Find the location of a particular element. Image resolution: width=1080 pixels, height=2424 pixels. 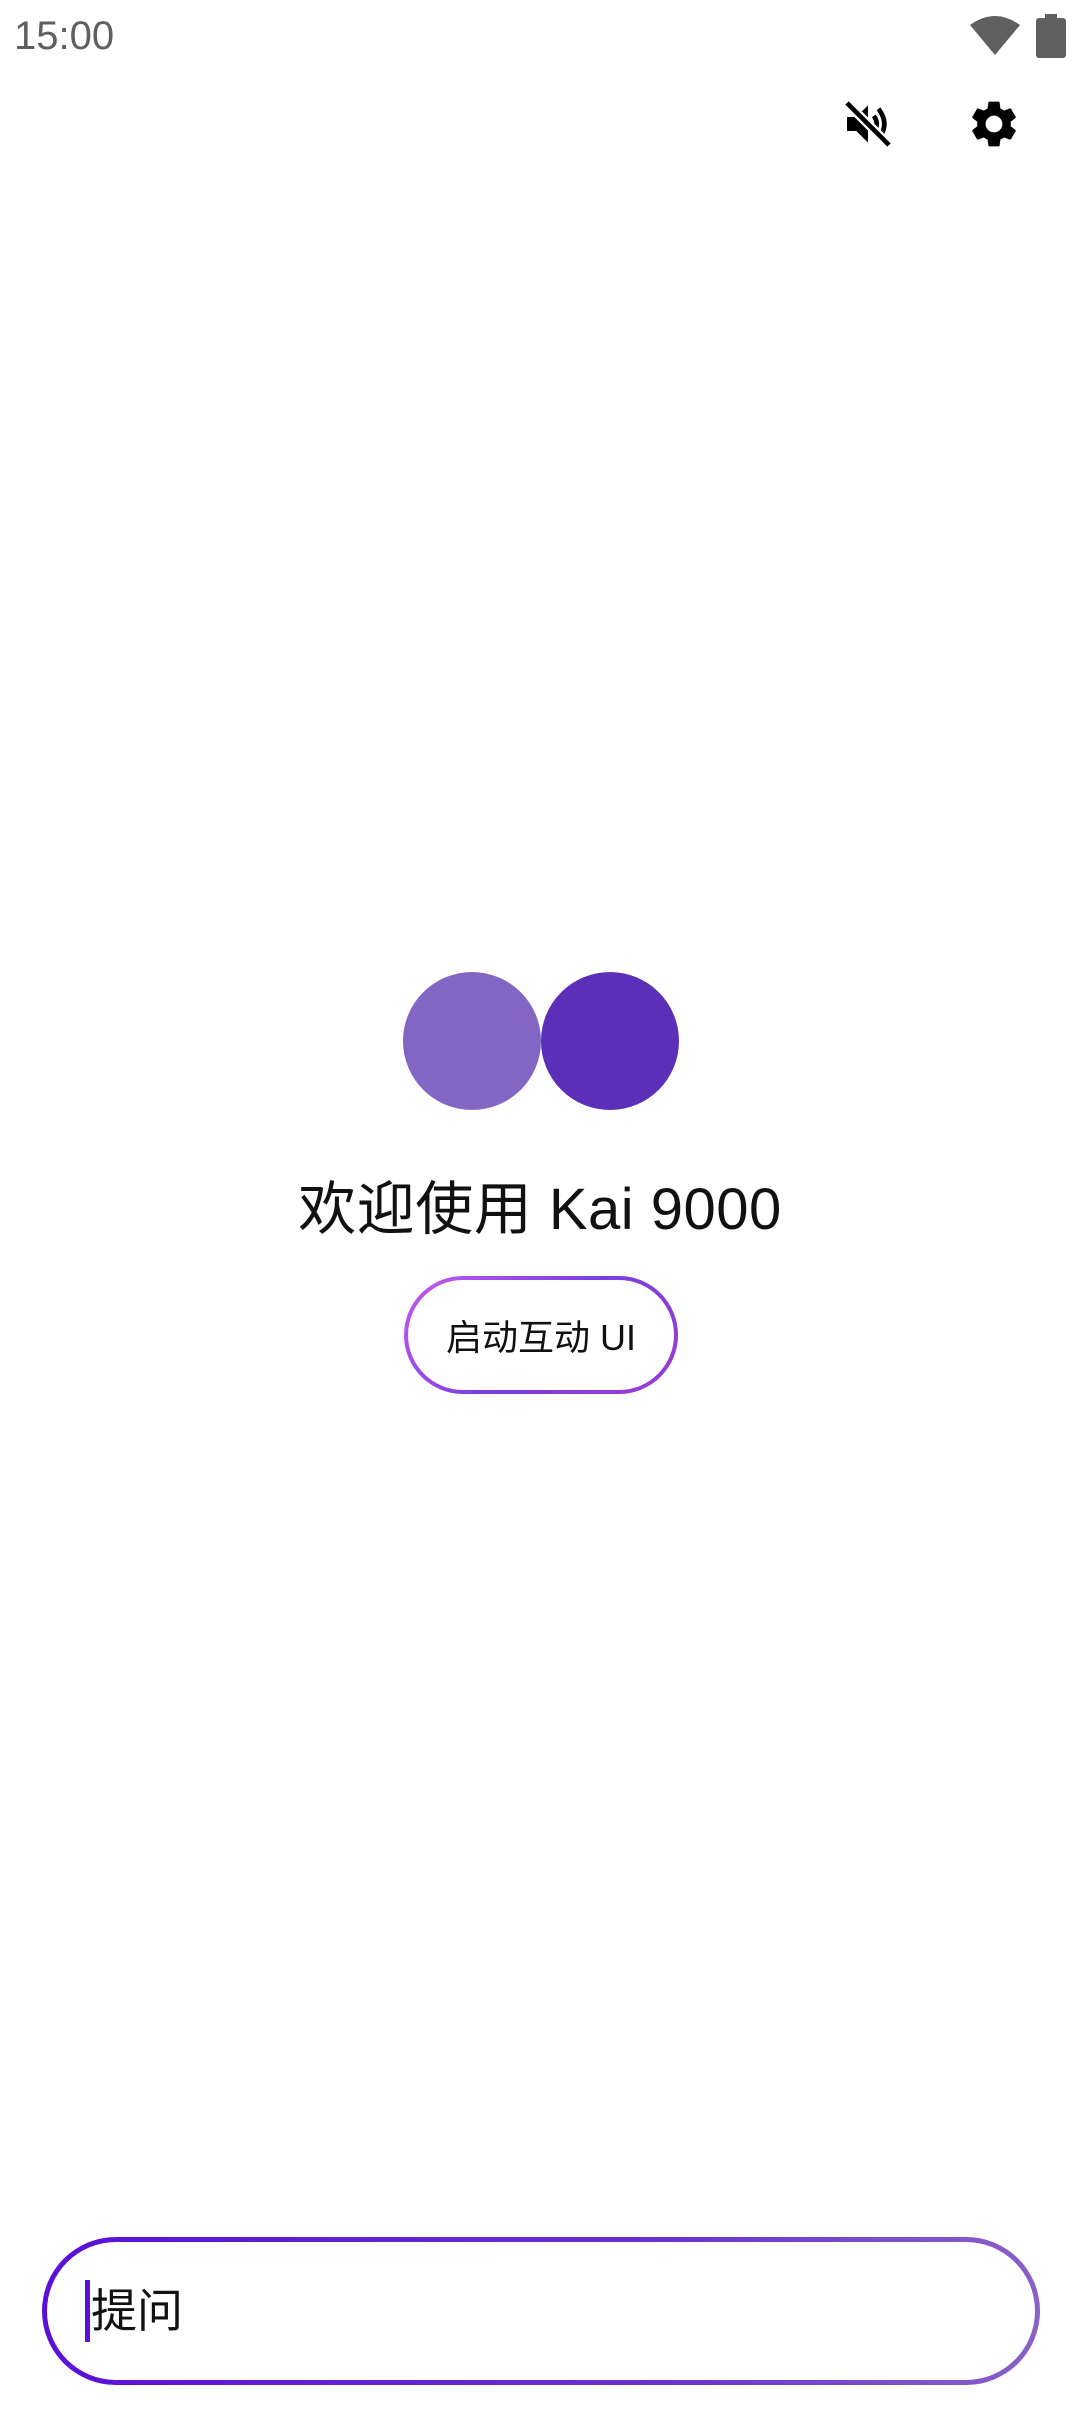

prompt-input is located at coordinates (529, 2311).